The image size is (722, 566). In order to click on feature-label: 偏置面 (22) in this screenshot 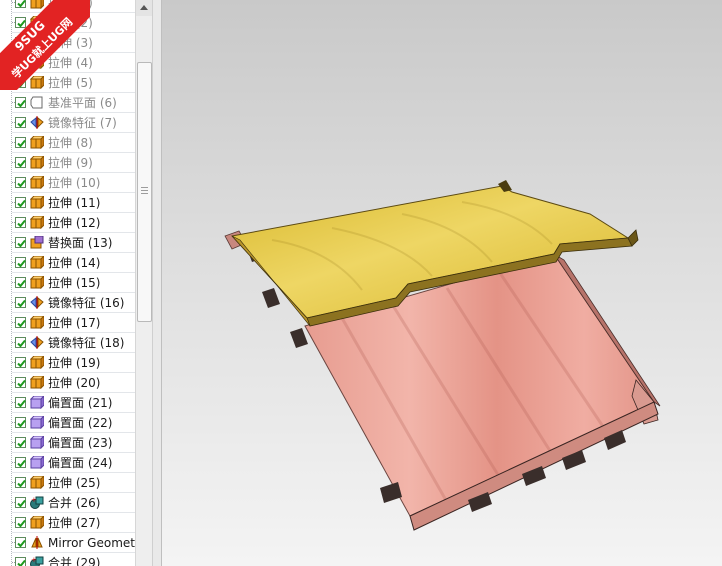, I will do `click(80, 423)`.